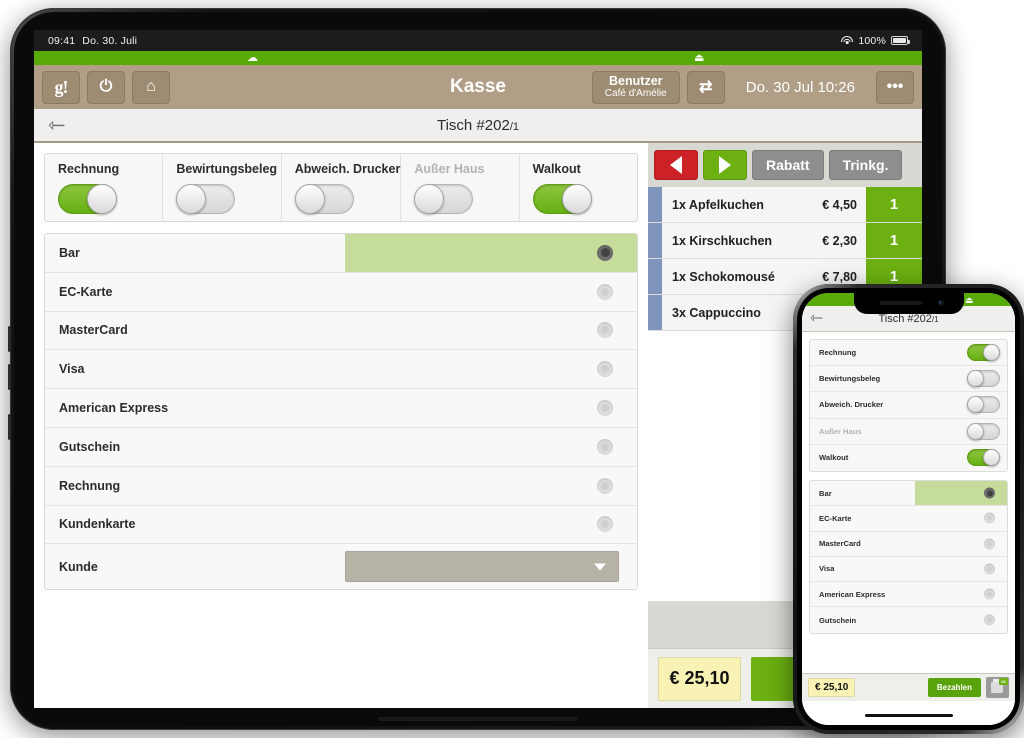 The image size is (1024, 738). I want to click on more-options-button: •••, so click(895, 87).